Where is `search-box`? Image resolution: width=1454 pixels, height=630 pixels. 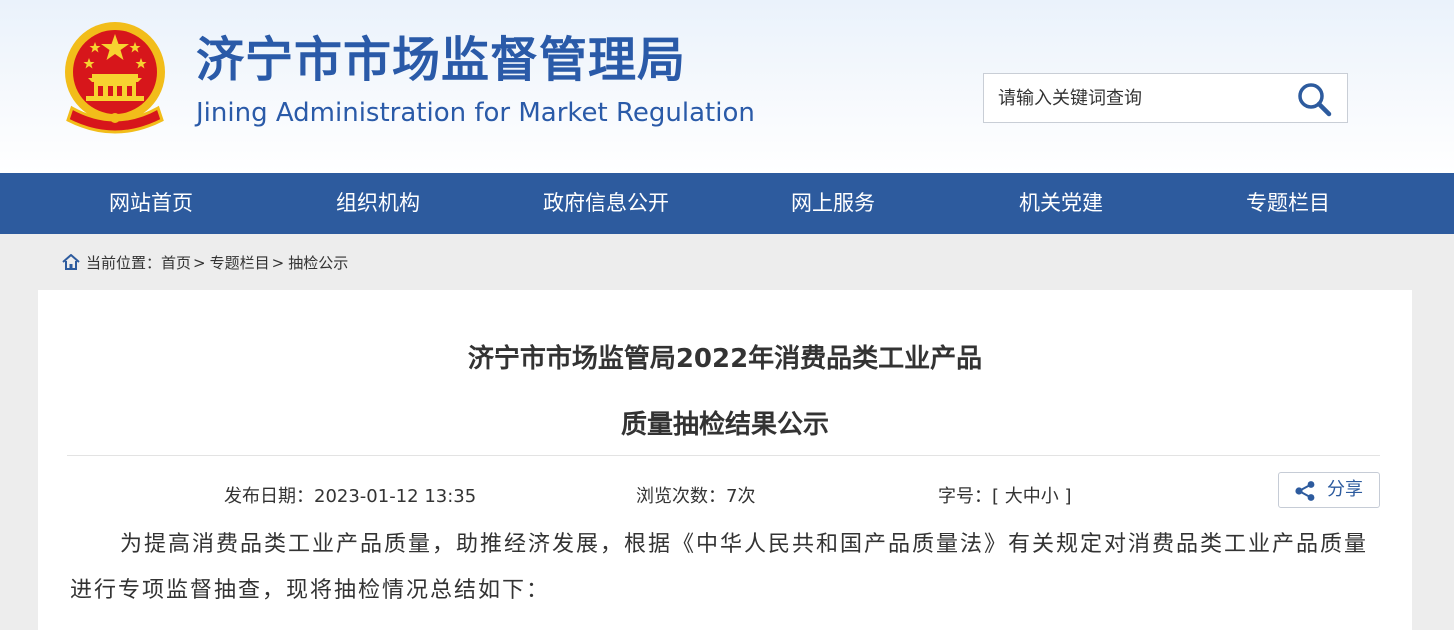 search-box is located at coordinates (1165, 98).